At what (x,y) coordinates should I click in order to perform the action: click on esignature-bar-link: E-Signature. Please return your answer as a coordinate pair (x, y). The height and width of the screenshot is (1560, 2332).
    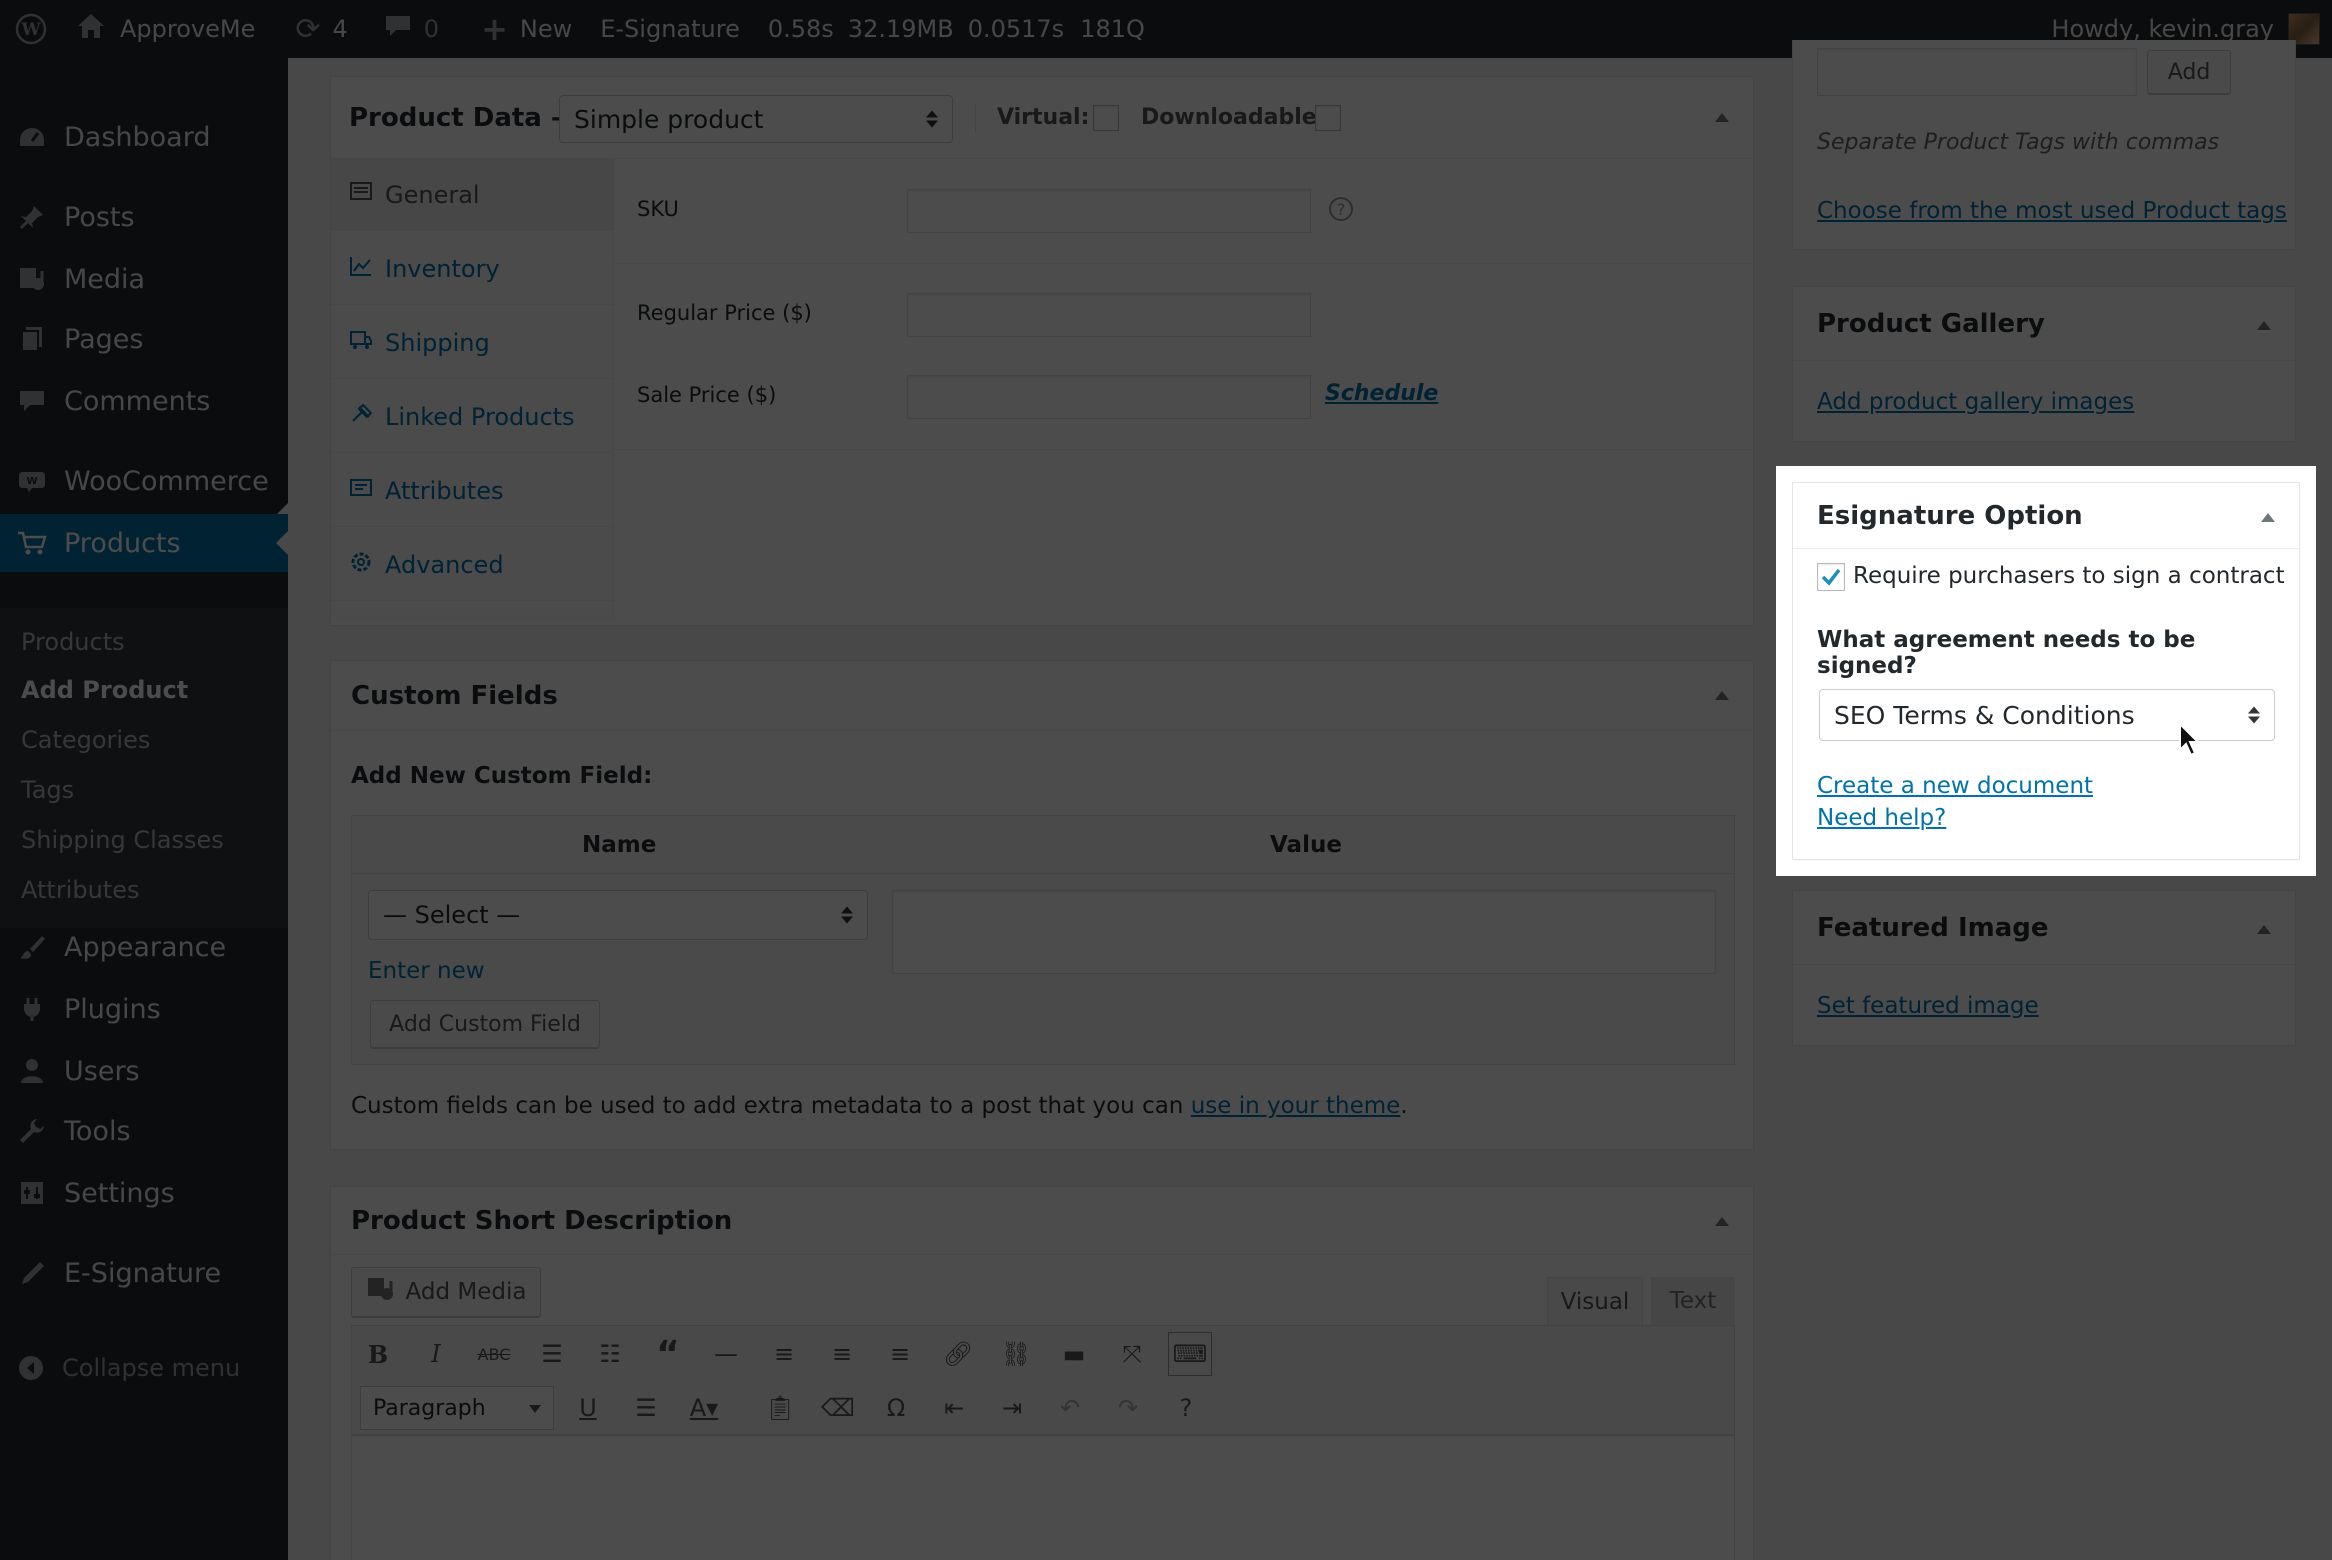
    Looking at the image, I should click on (670, 29).